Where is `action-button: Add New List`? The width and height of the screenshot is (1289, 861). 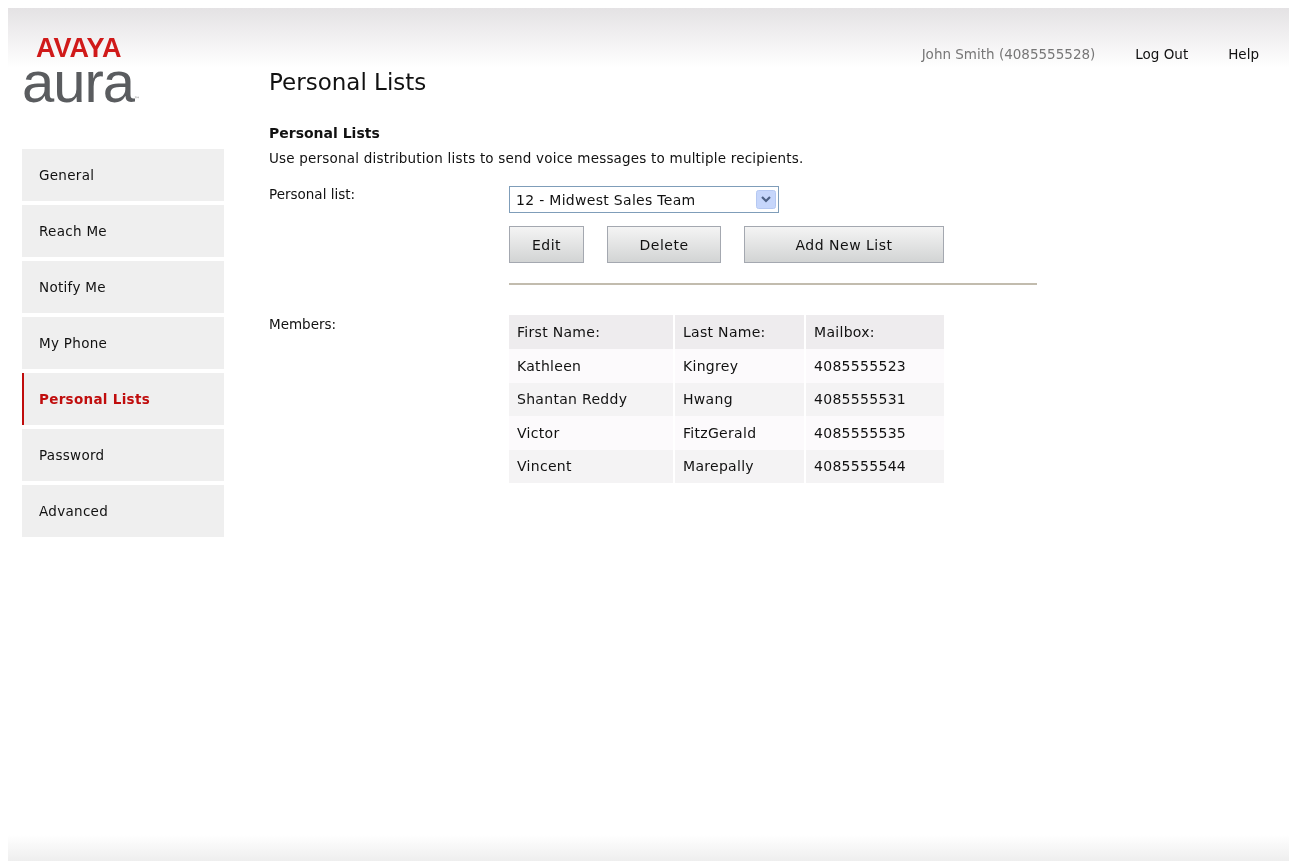
action-button: Add New List is located at coordinates (844, 244).